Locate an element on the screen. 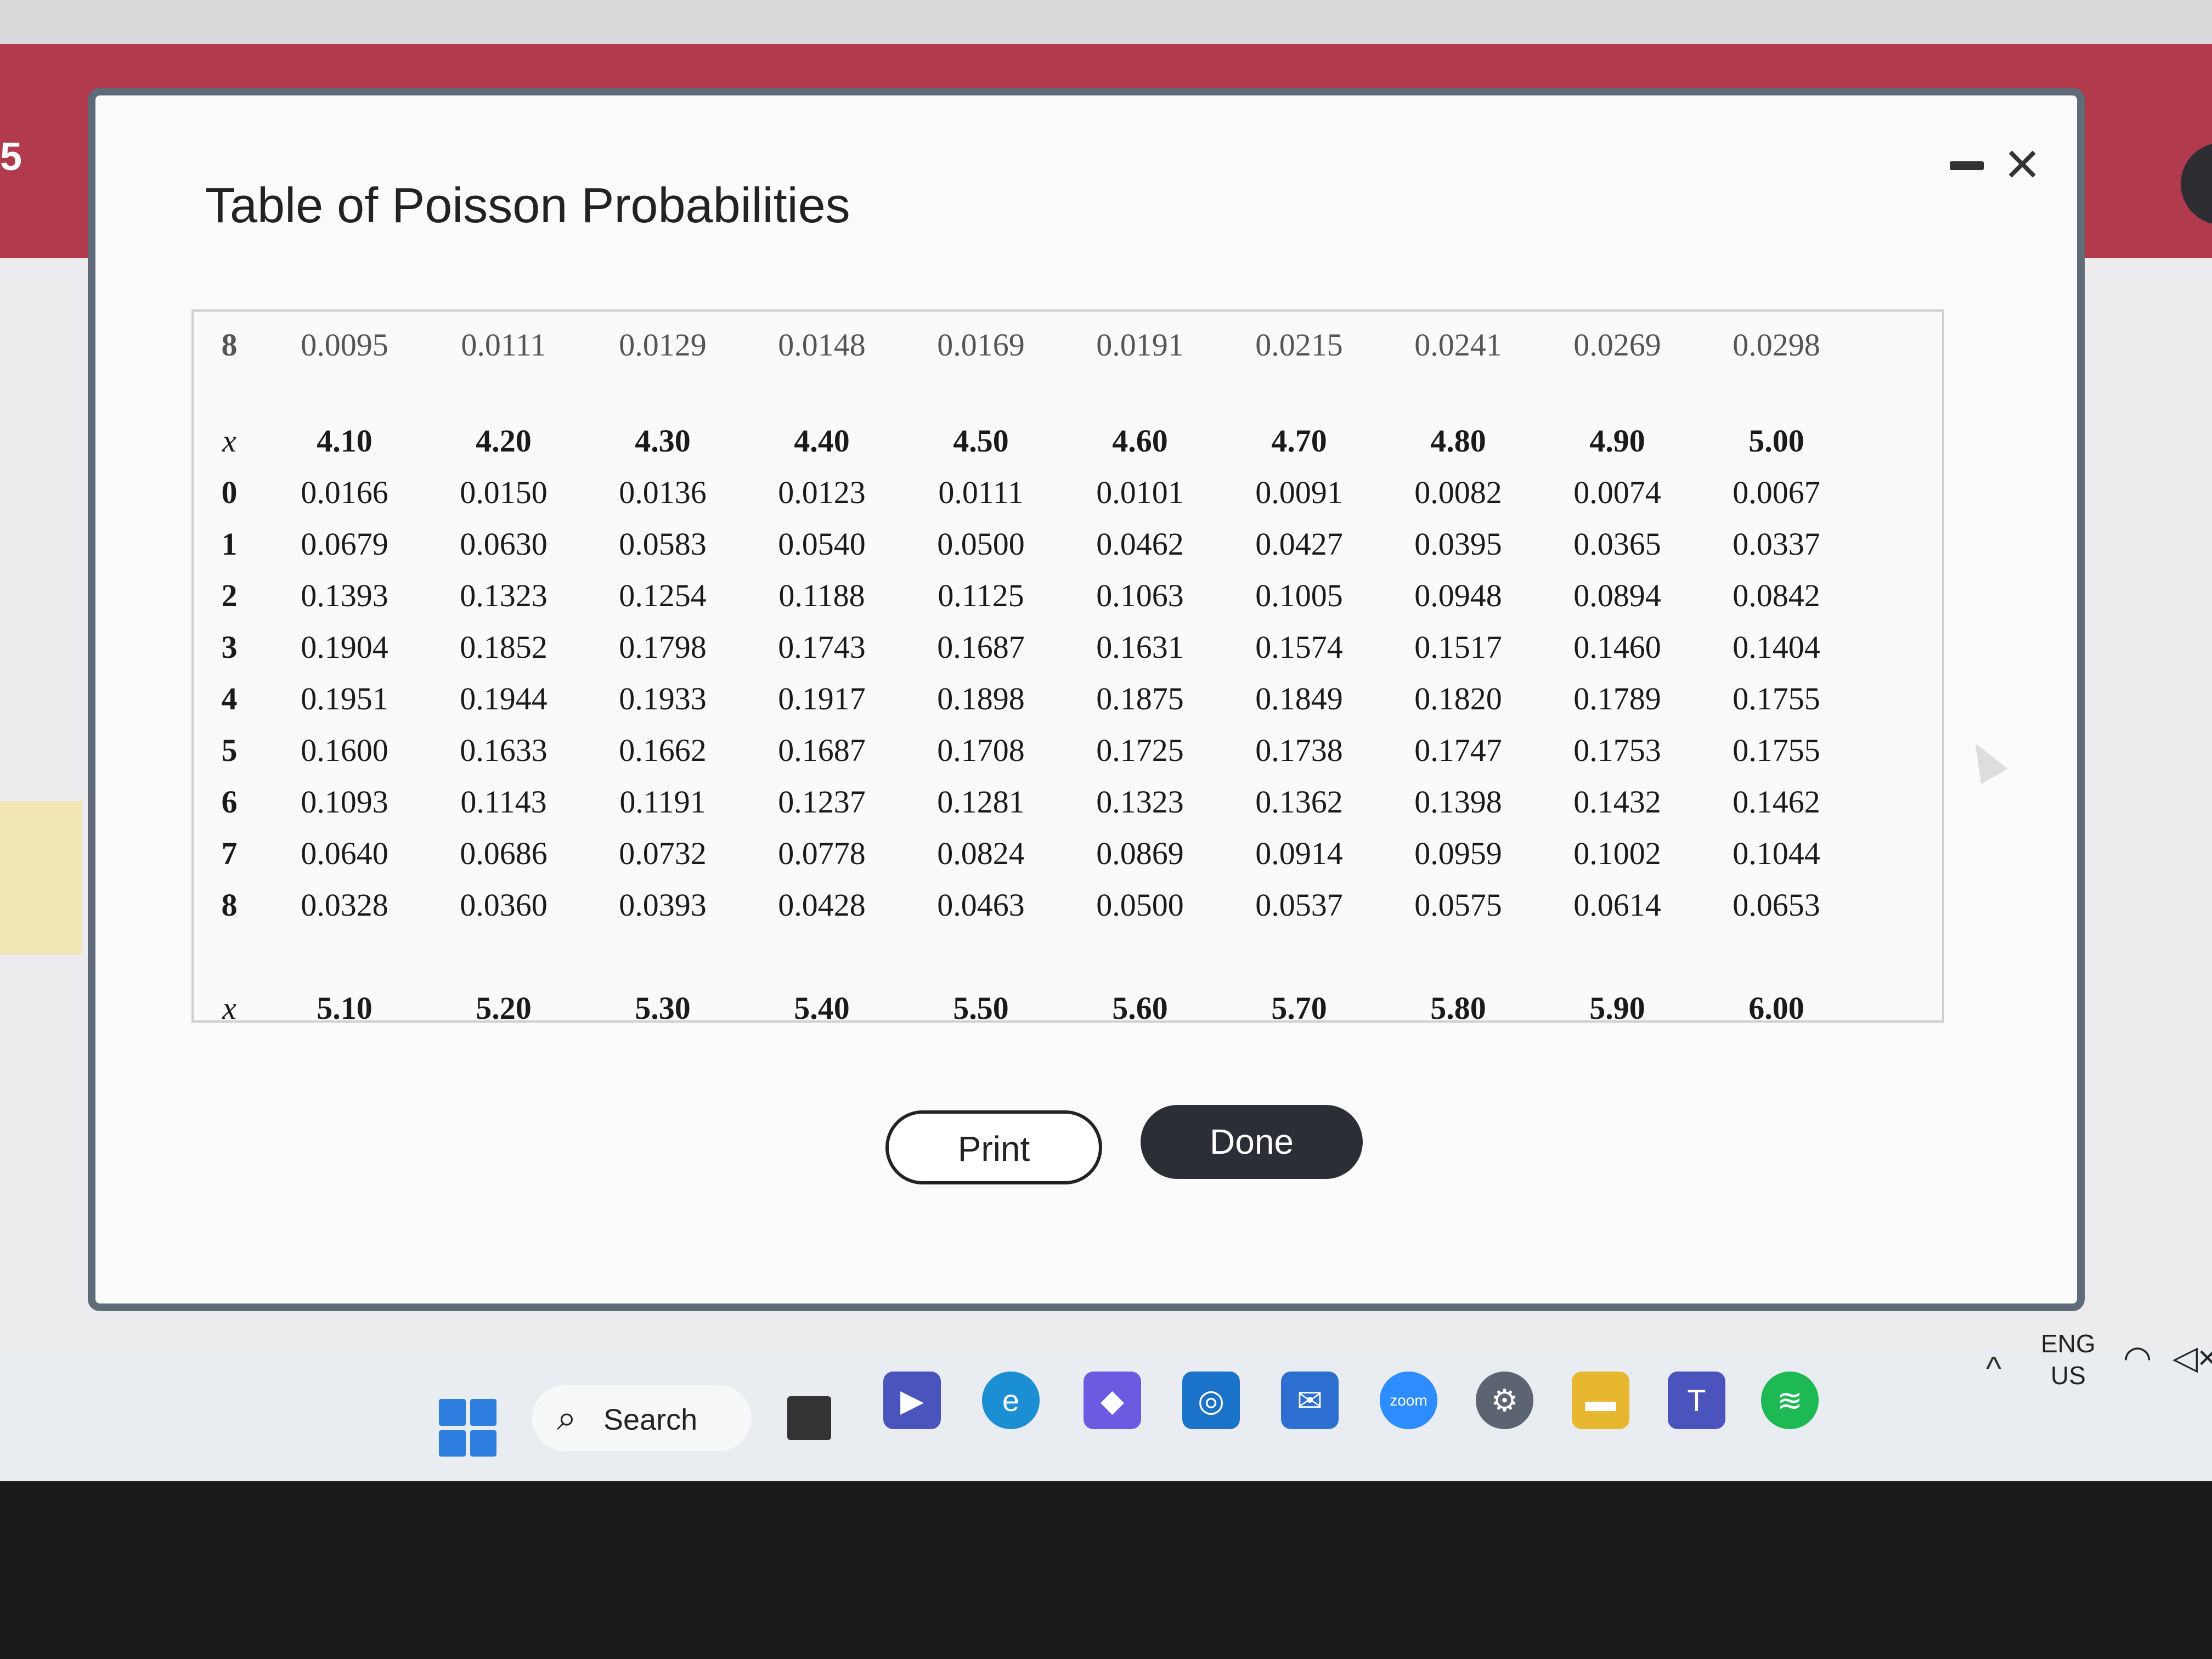 The image size is (2212, 1659). taskbar-search: ⌕ Search is located at coordinates (642, 1418).